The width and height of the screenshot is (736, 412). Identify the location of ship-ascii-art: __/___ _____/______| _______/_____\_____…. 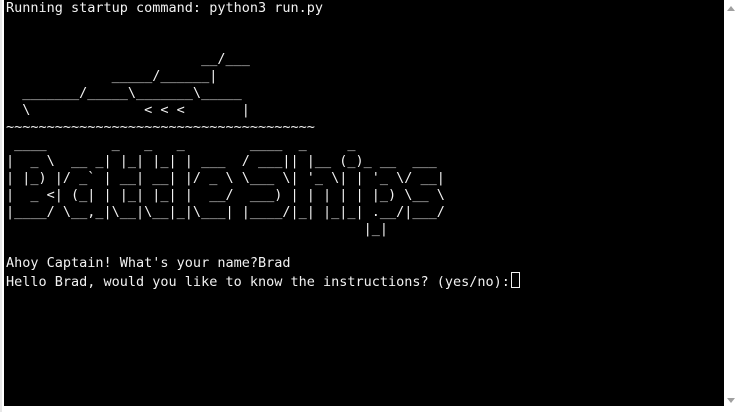
(160, 93).